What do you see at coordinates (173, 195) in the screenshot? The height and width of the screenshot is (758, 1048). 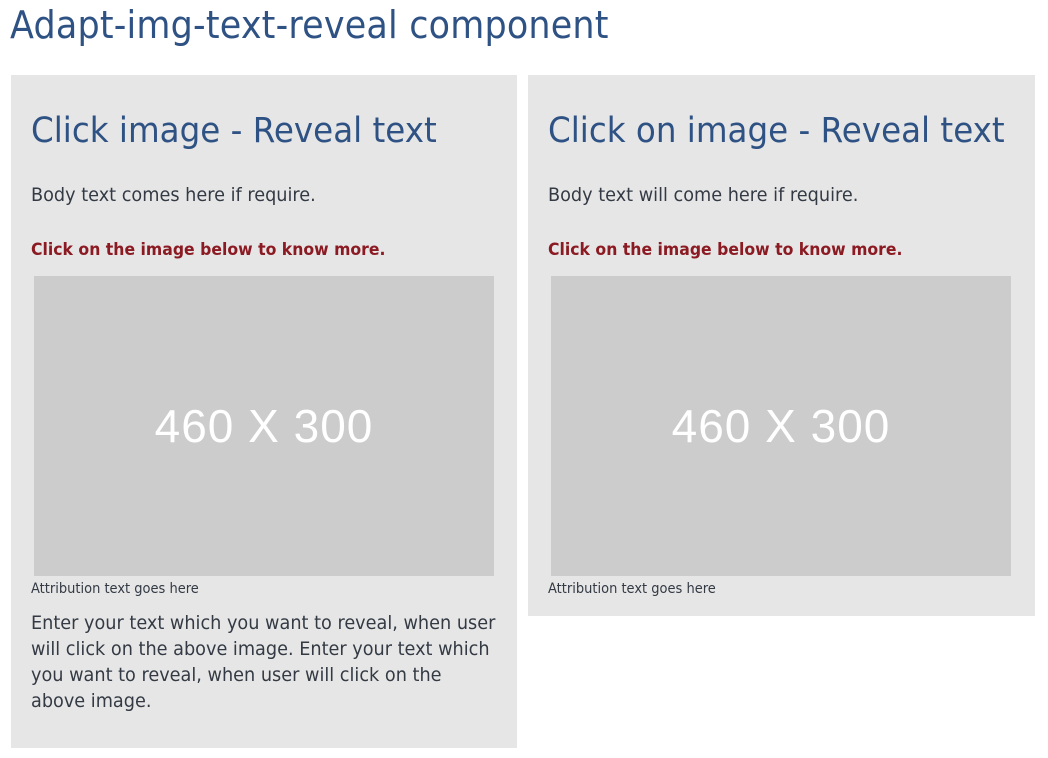 I see `card-body-text: Body text comes here if require.` at bounding box center [173, 195].